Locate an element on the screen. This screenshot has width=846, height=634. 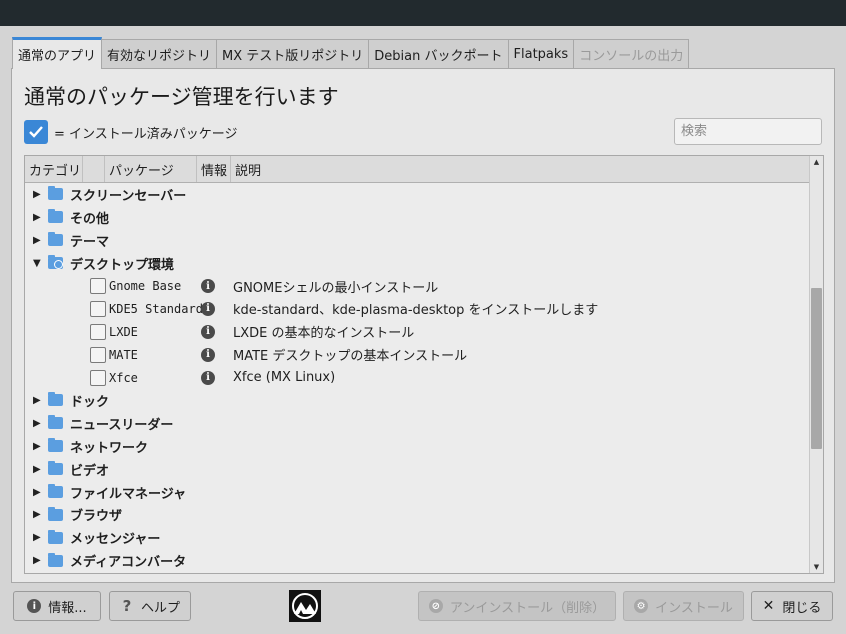
vertical-scrollbar: ▲ ▼ is located at coordinates (816, 364).